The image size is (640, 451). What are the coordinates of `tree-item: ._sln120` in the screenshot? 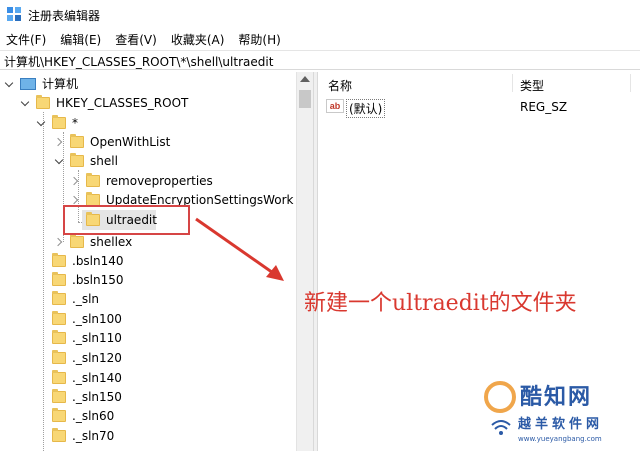 It's located at (87, 357).